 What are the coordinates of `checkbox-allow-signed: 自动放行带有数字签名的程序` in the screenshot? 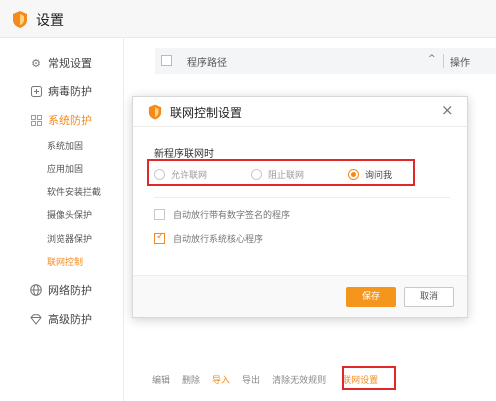 It's located at (222, 214).